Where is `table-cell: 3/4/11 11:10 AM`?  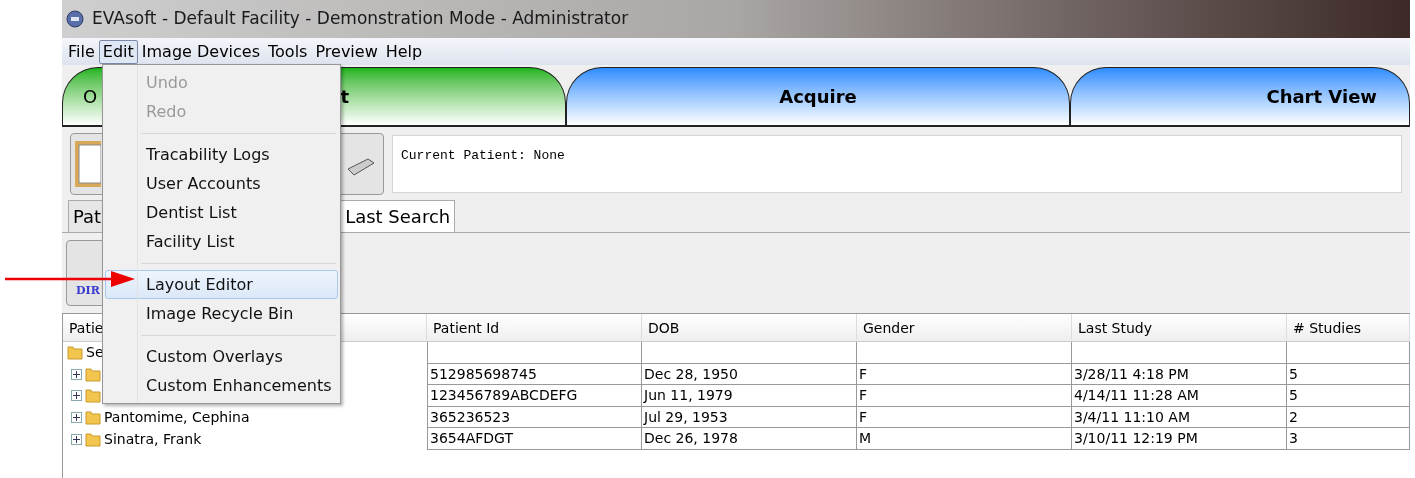 table-cell: 3/4/11 11:10 AM is located at coordinates (1179, 417).